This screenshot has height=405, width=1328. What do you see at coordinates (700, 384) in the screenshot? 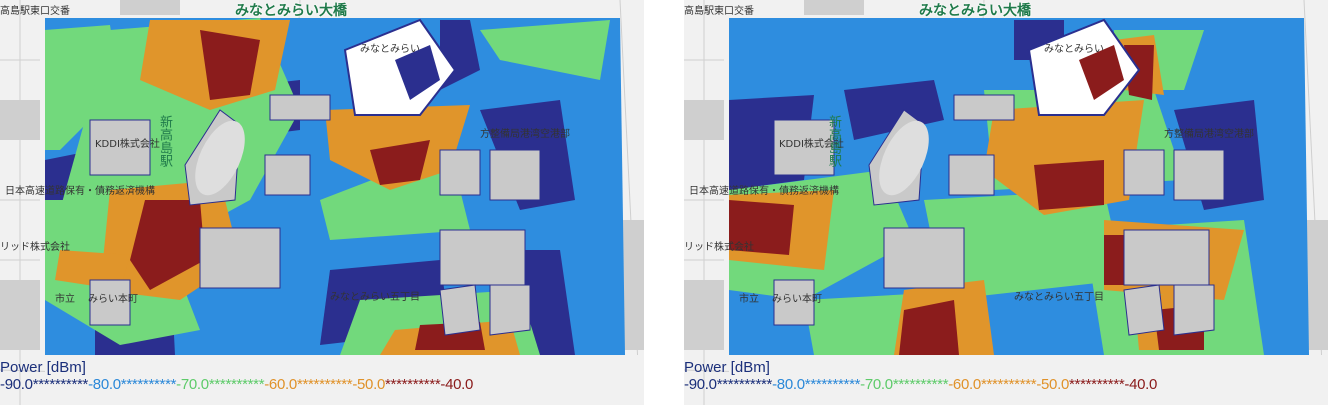
I see `legend-tick-1-right: -90.0` at bounding box center [700, 384].